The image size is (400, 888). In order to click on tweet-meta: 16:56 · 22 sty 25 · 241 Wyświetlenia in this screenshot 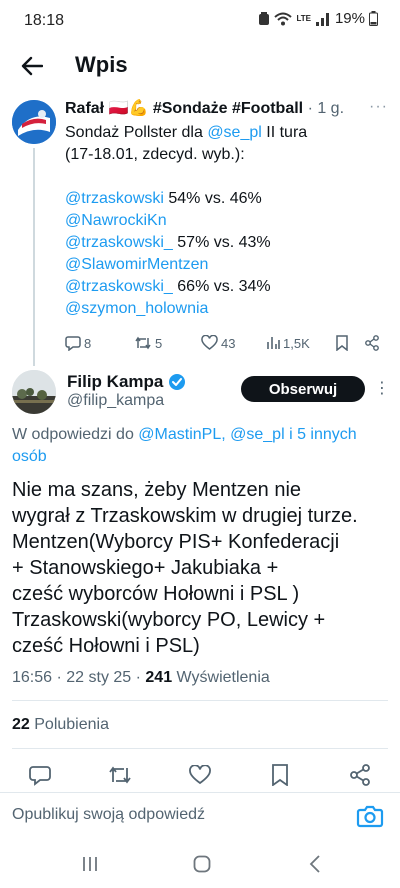, I will do `click(141, 678)`.